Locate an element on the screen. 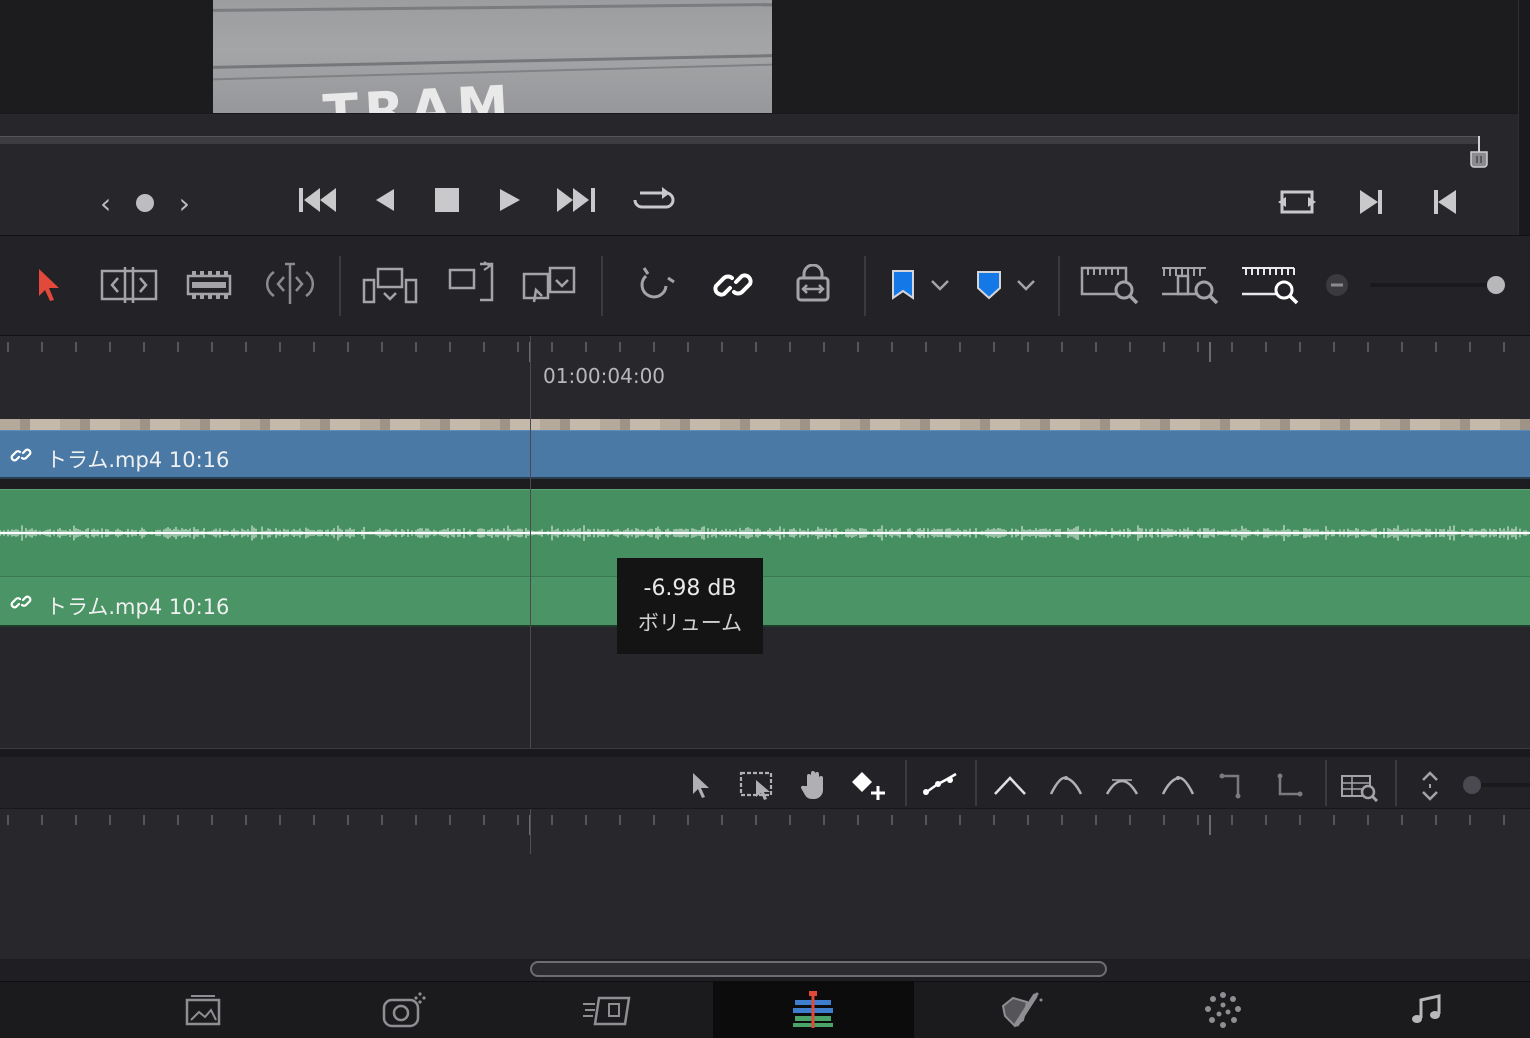 The width and height of the screenshot is (1530, 1038). custom-zoom-icon is located at coordinates (1270, 285).